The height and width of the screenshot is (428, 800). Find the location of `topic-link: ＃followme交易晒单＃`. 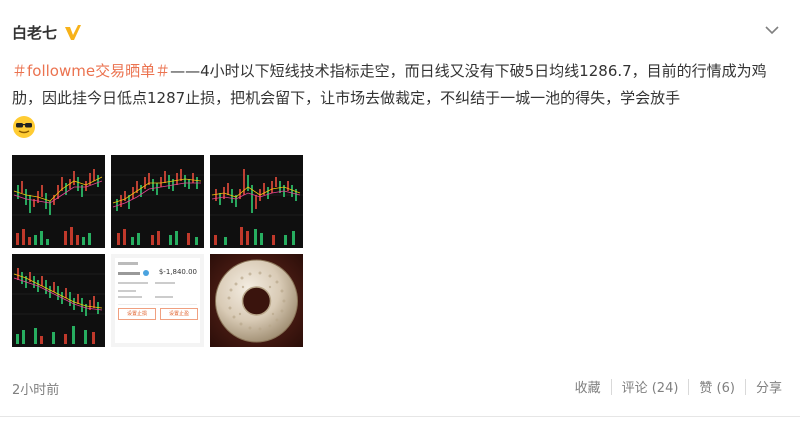

topic-link: ＃followme交易晒单＃ is located at coordinates (91, 71).